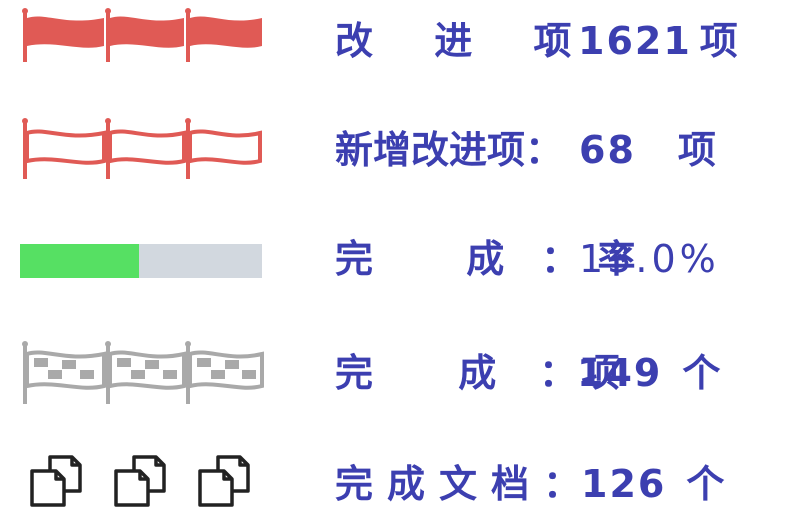  Describe the element at coordinates (607, 150) in the screenshot. I see `row-value: 68` at that location.